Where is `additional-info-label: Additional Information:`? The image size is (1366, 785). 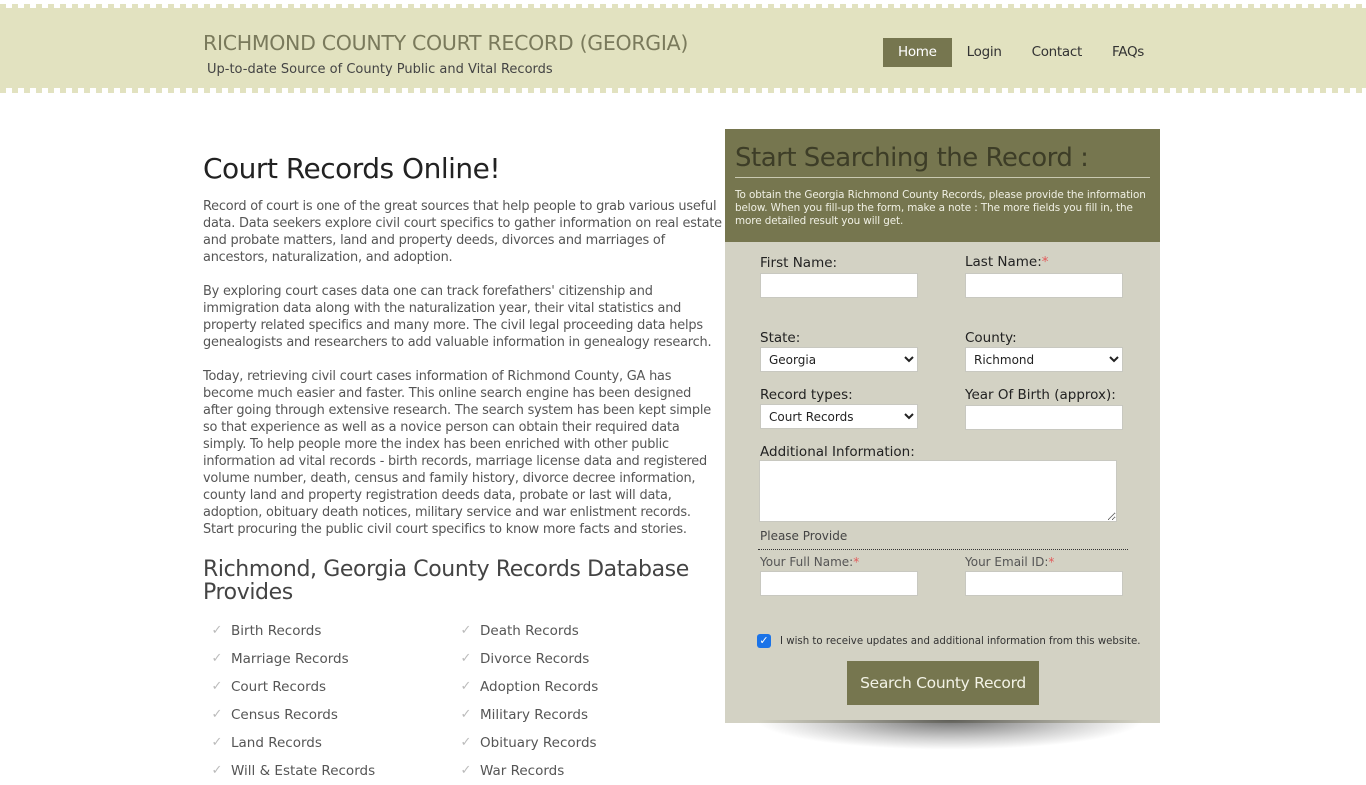 additional-info-label: Additional Information: is located at coordinates (837, 452).